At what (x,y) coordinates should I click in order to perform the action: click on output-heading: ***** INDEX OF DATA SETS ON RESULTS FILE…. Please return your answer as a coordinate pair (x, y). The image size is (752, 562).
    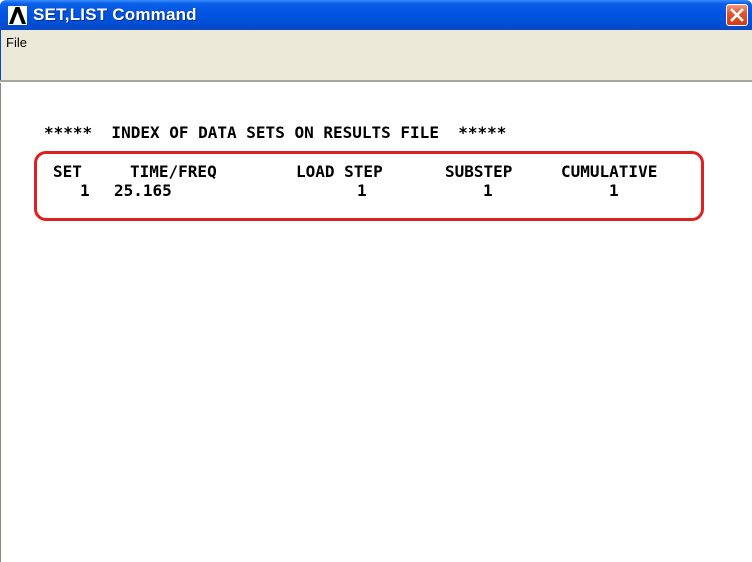
    Looking at the image, I should click on (275, 132).